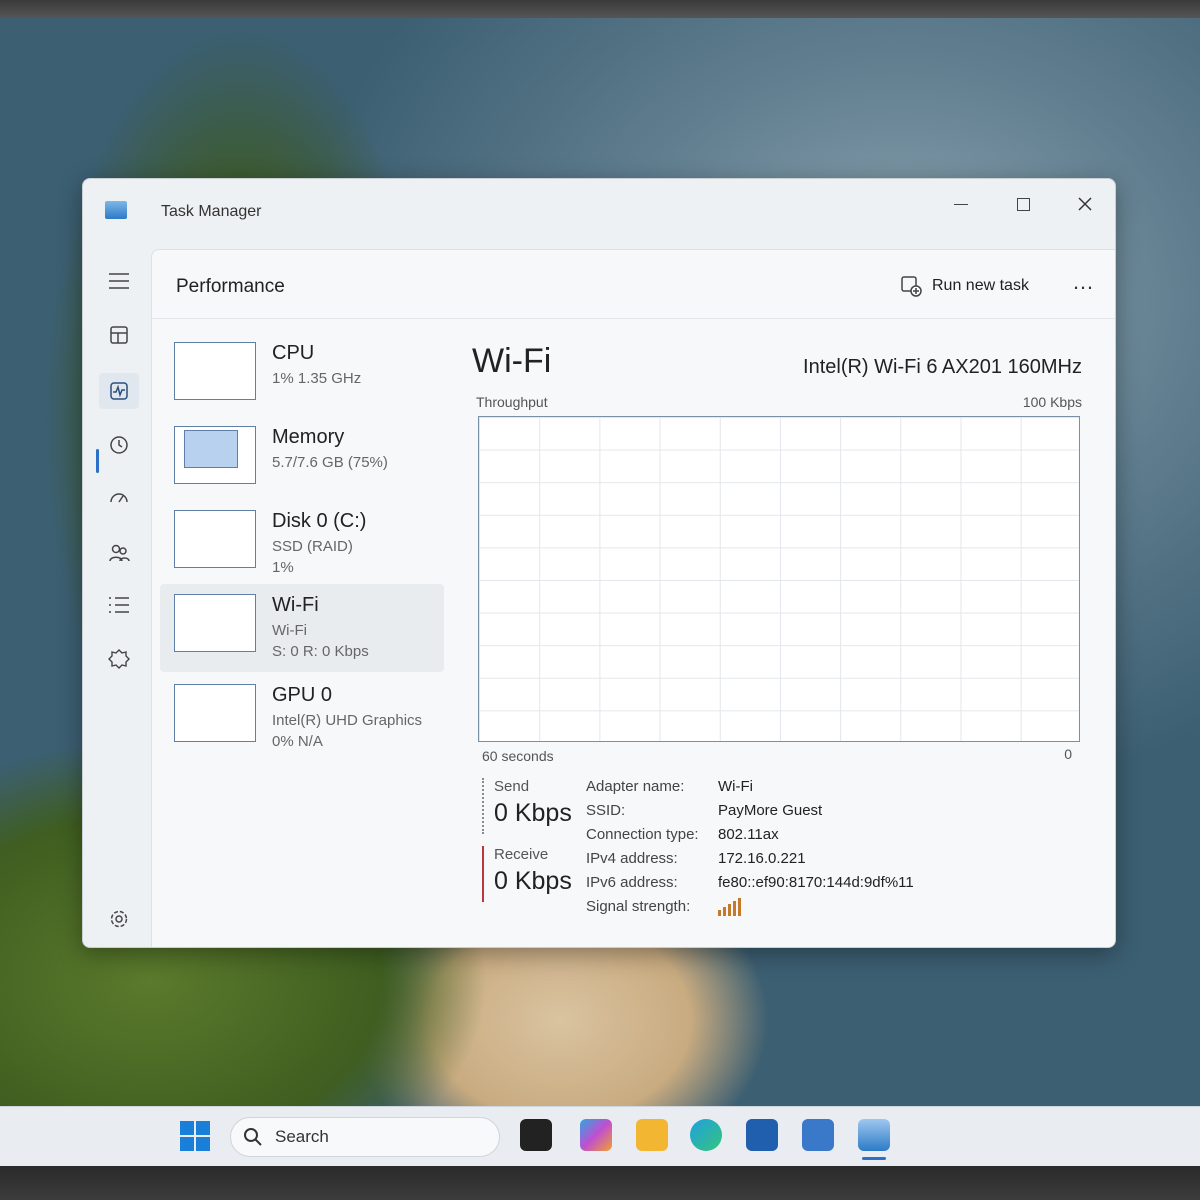 The height and width of the screenshot is (1200, 1200). I want to click on resource-name: Memory, so click(308, 437).